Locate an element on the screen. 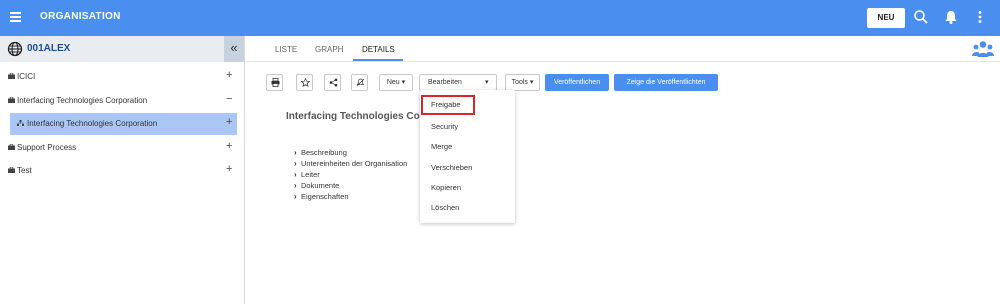 This screenshot has height=304, width=1000. publish-button: Veröffentlichen is located at coordinates (577, 82).